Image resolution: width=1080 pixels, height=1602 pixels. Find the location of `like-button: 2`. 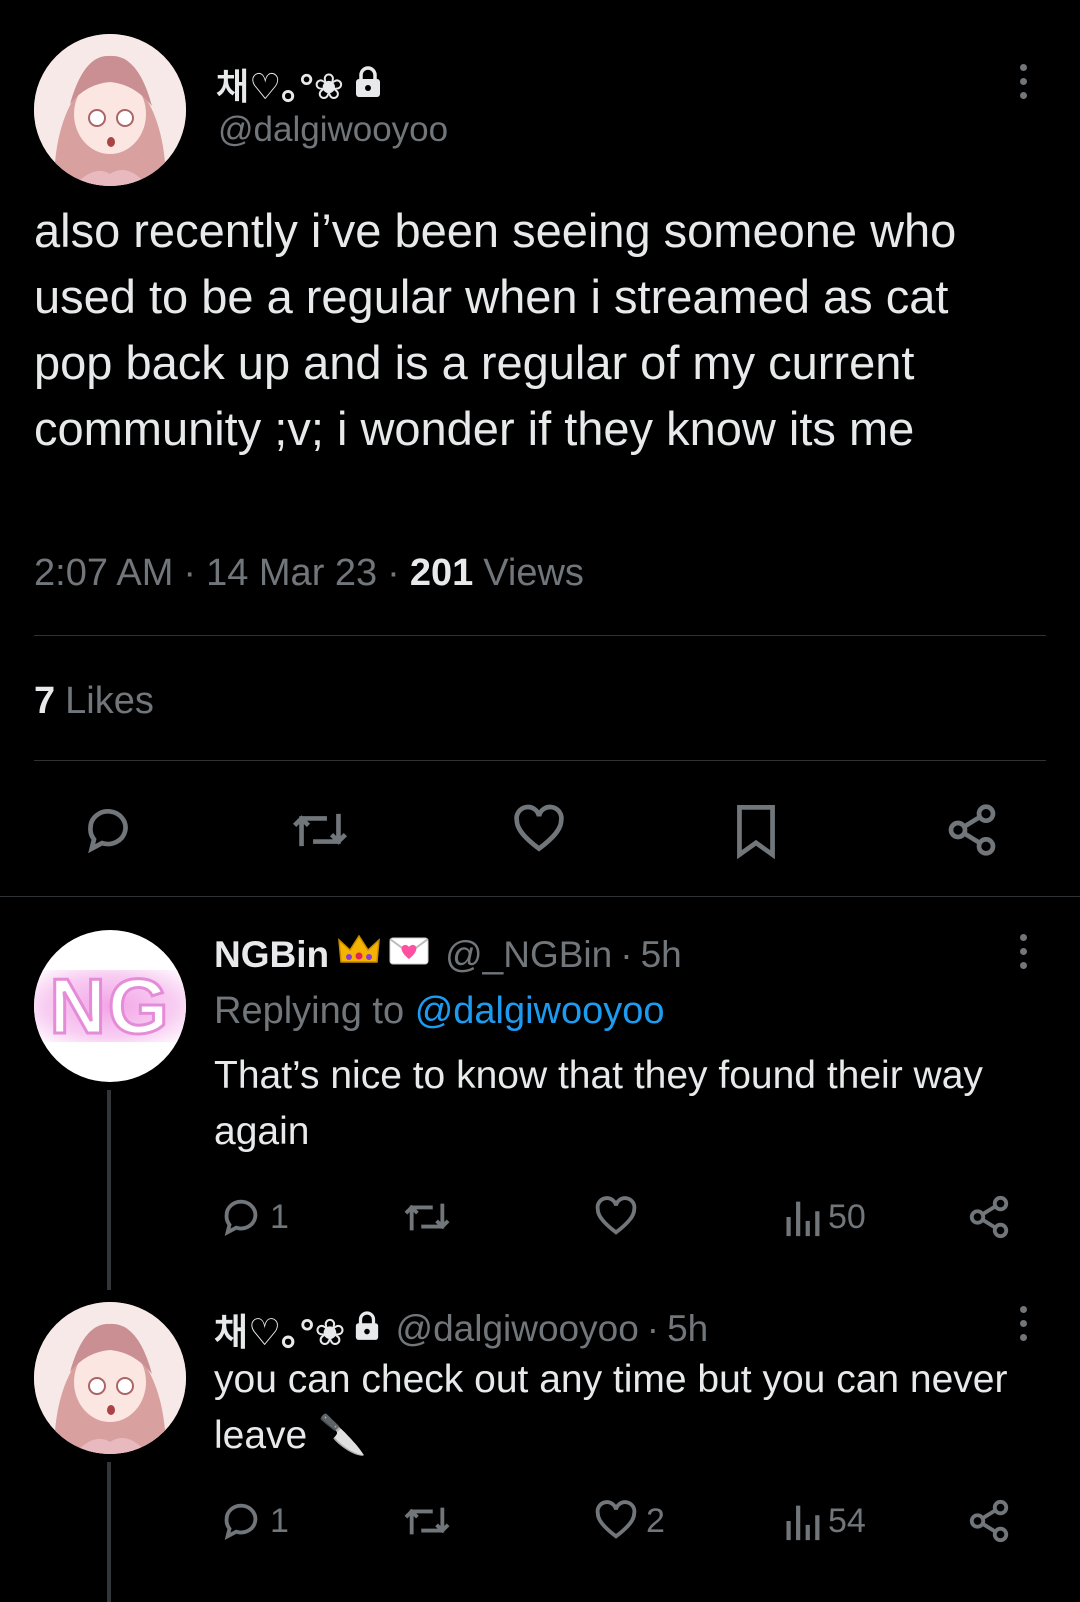

like-button: 2 is located at coordinates (628, 1521).